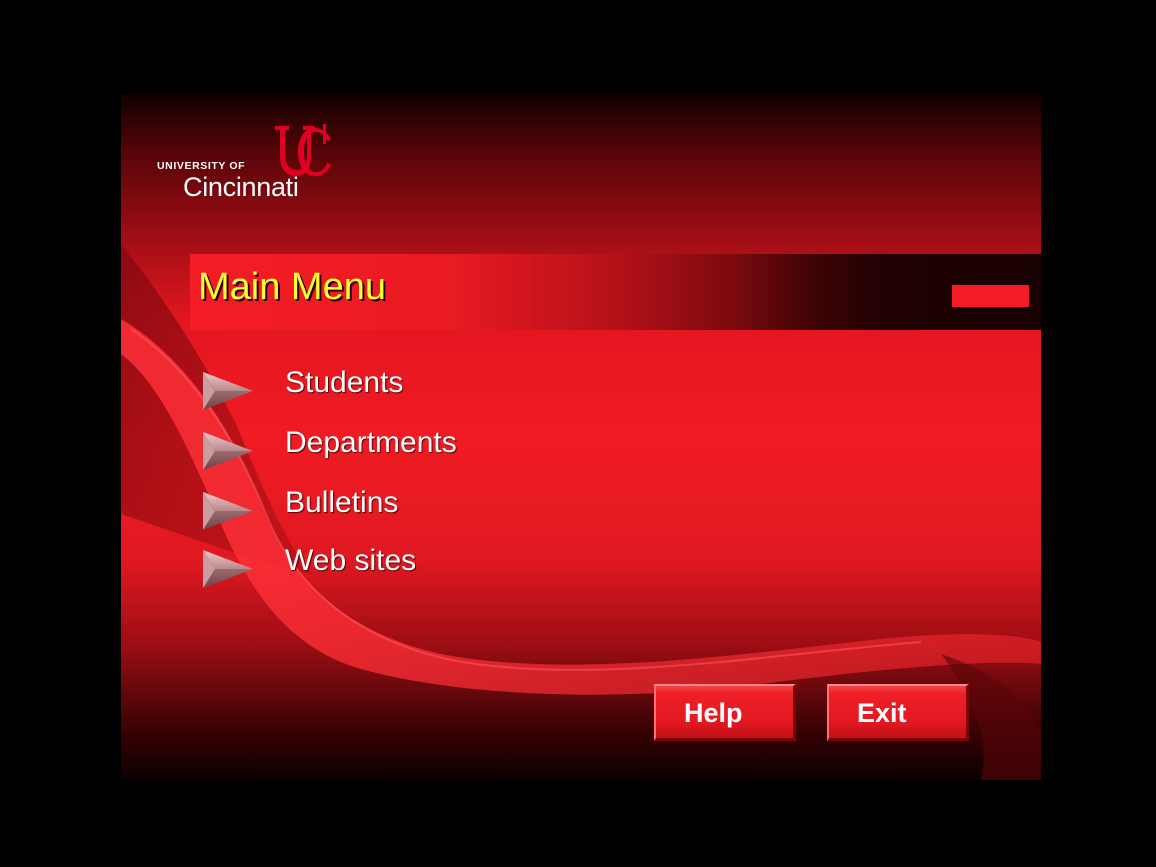 This screenshot has width=1156, height=867. I want to click on title-accent-bar, so click(990, 296).